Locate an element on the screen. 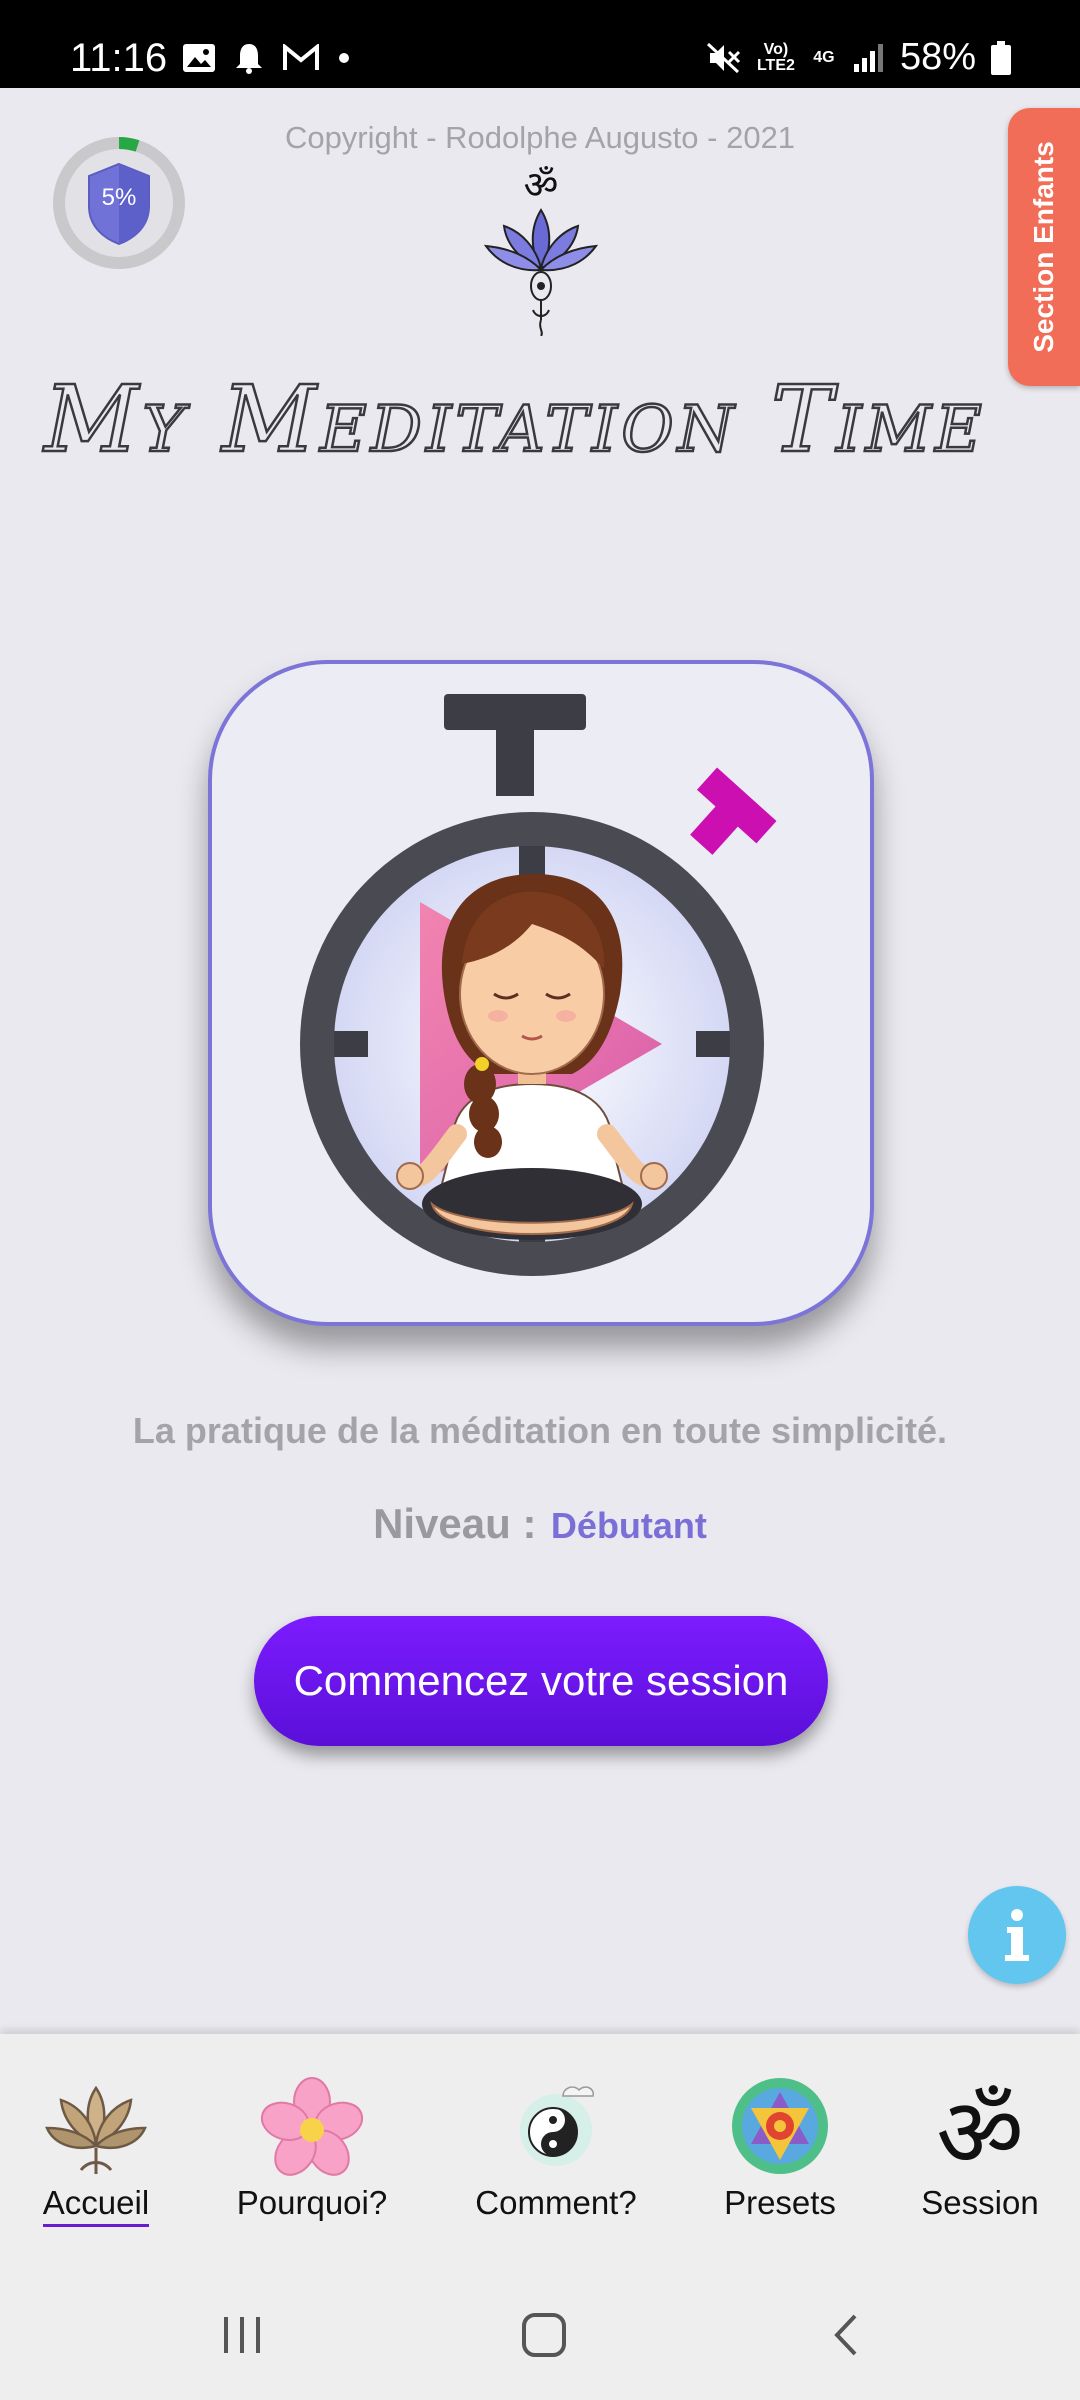 This screenshot has width=1080, height=2400. back-button is located at coordinates (846, 2335).